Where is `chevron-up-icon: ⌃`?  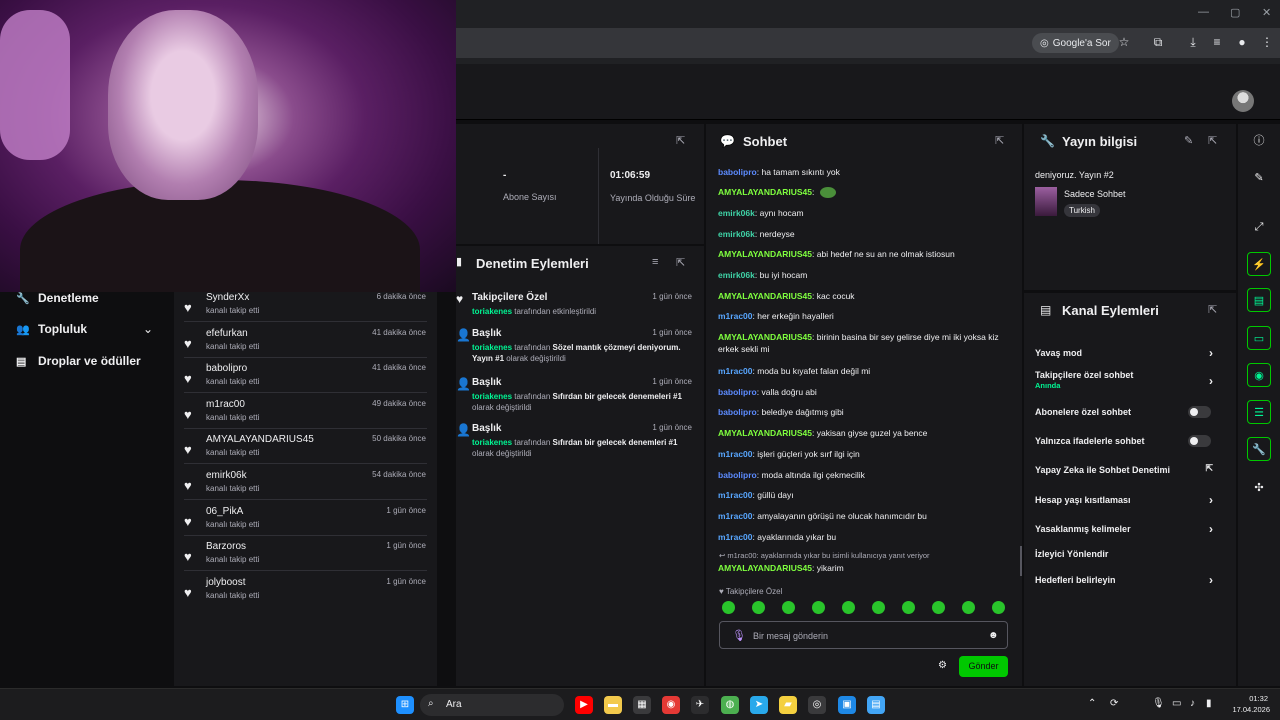
chevron-up-icon: ⌃ is located at coordinates (1092, 703).